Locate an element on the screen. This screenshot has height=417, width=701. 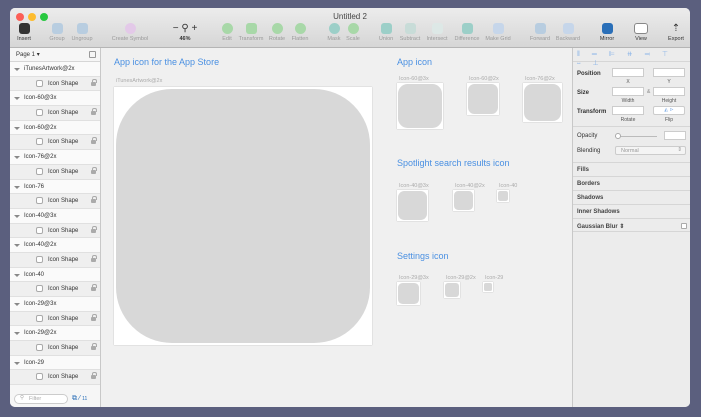
mirror-icon is located at coordinates (607, 28).